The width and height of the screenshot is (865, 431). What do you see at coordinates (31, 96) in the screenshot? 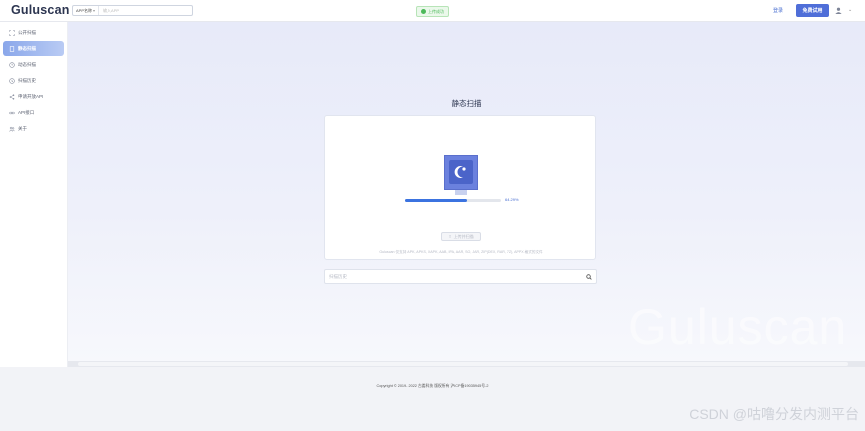
I see `sidebar-item-label: 申请开放API` at bounding box center [31, 96].